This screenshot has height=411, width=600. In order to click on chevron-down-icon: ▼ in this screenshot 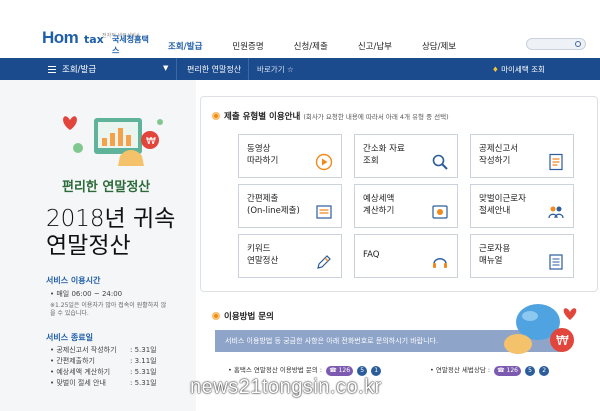, I will do `click(165, 68)`.